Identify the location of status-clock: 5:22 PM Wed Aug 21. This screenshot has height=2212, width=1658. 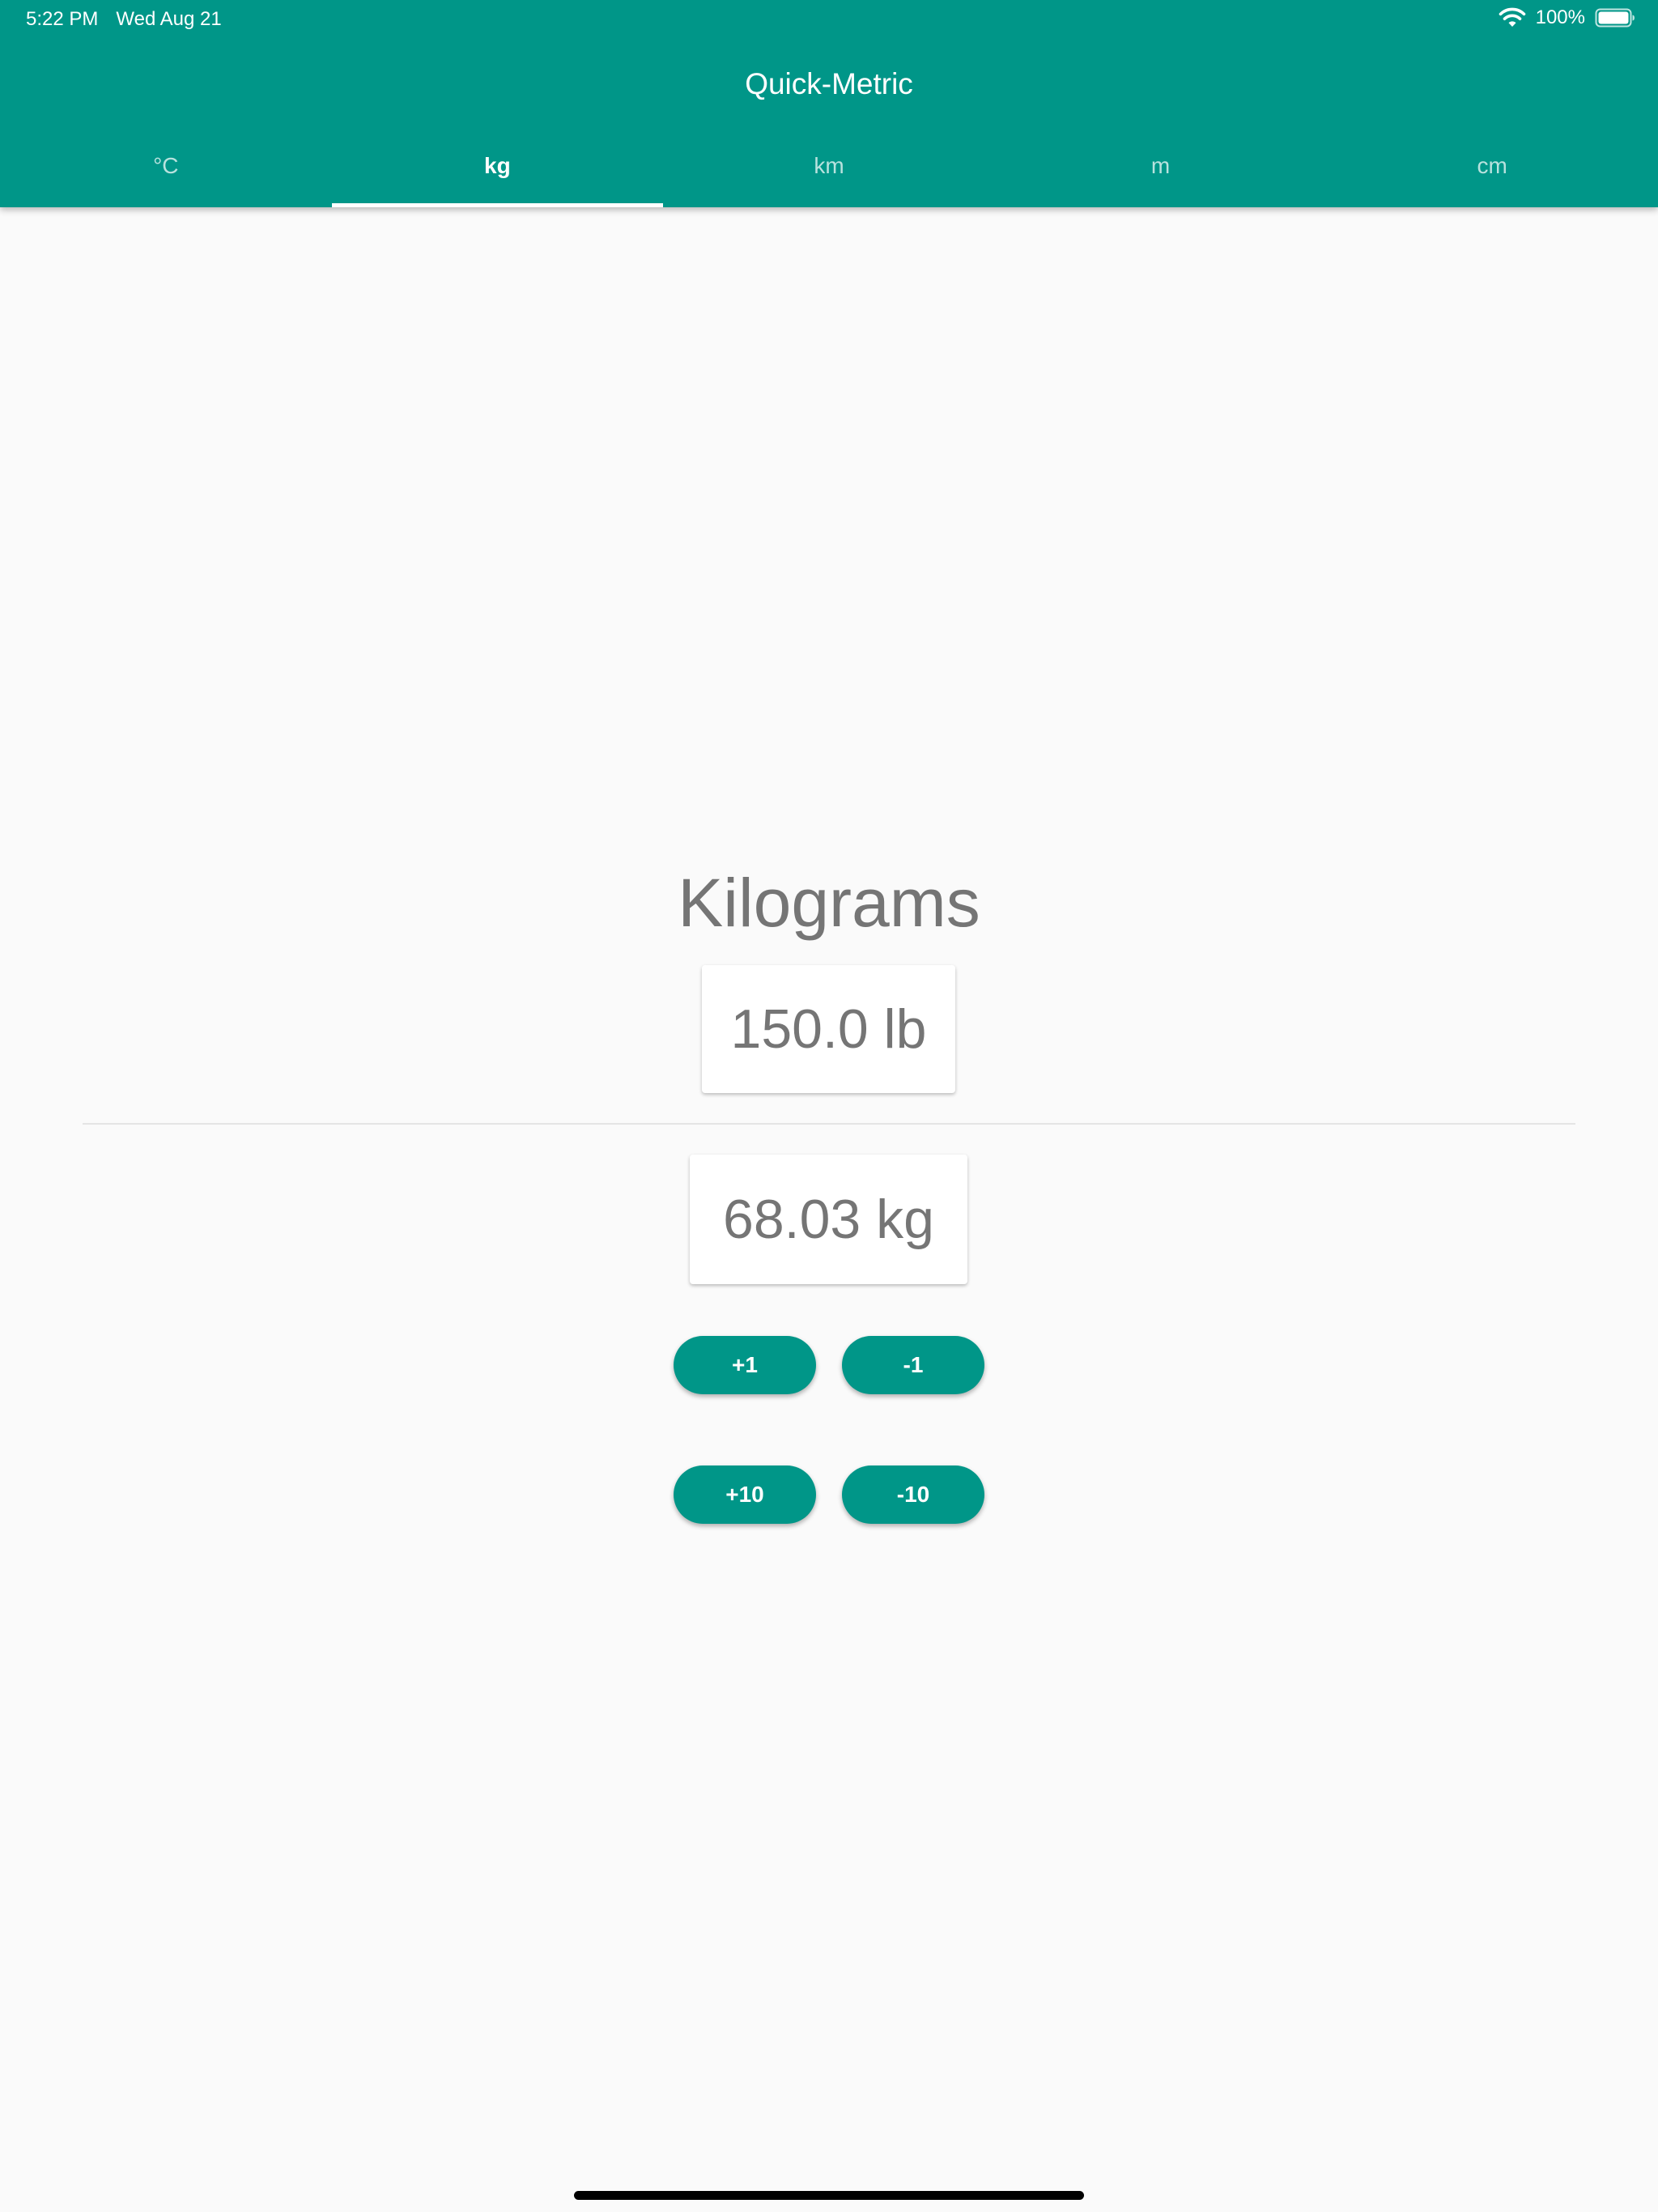
(124, 19).